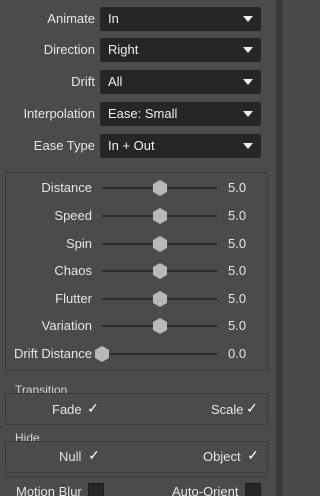  Describe the element at coordinates (52, 353) in the screenshot. I see `drift-distance-label: Drift Distance` at that location.